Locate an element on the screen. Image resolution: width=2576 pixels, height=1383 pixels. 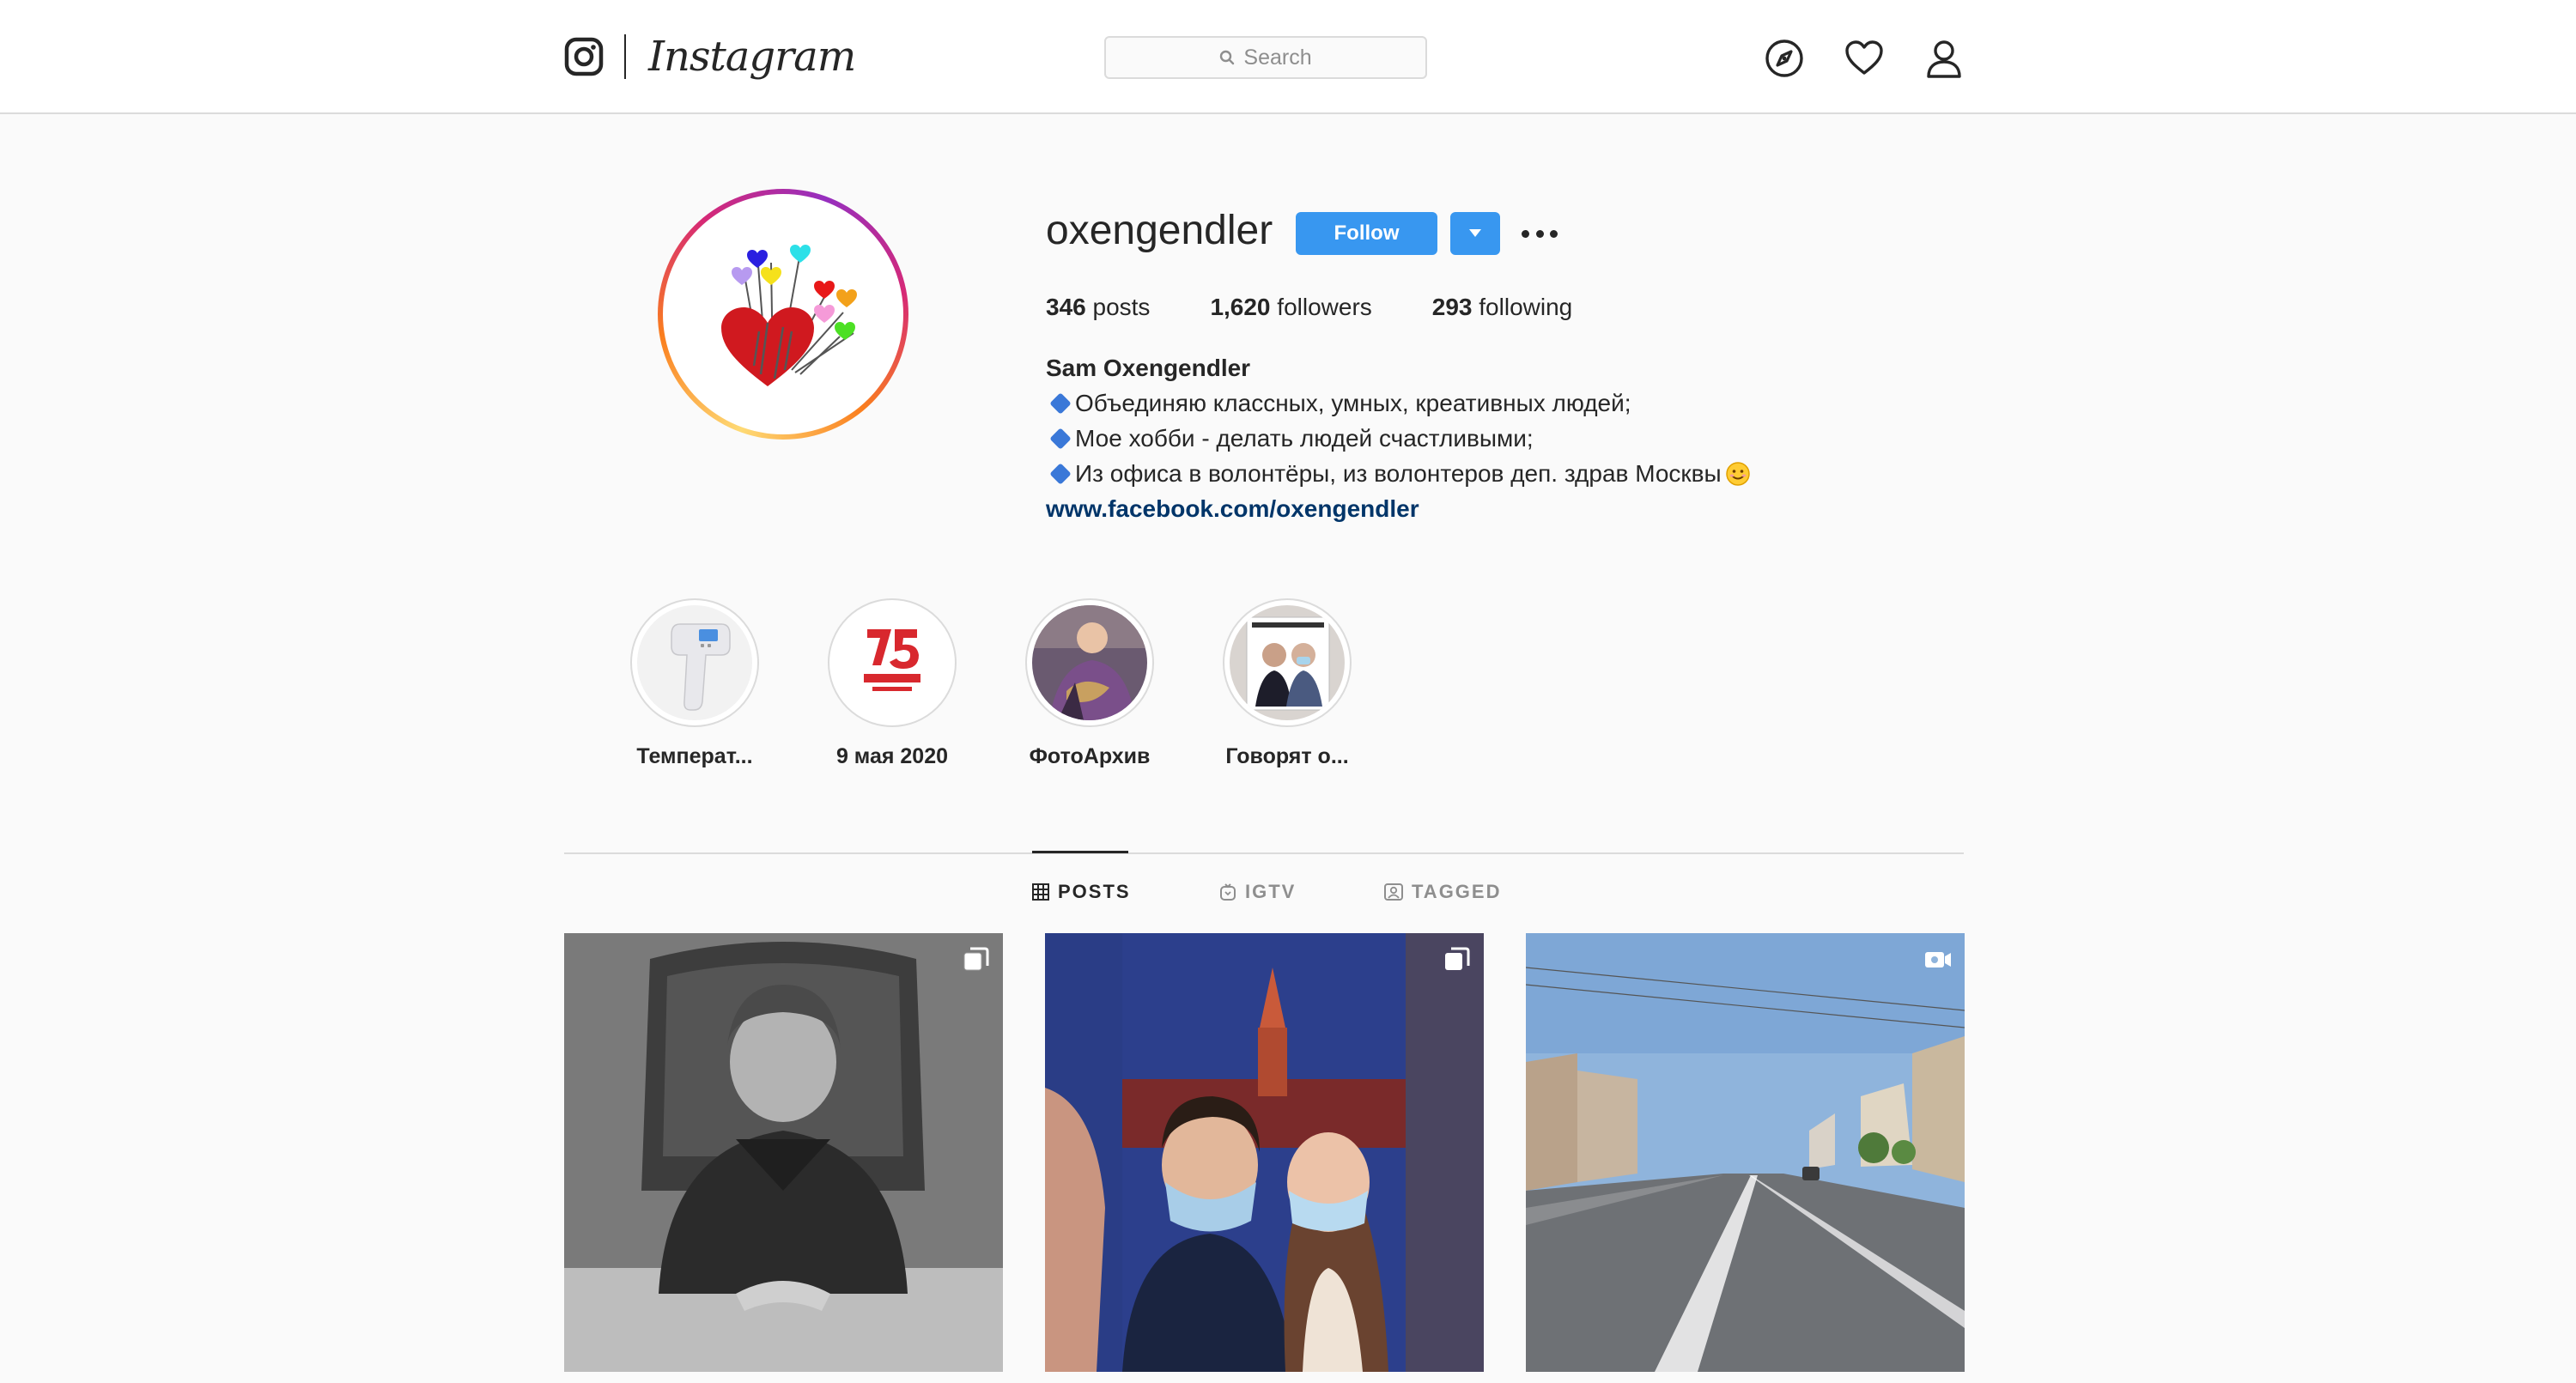
avatar-border is located at coordinates (783, 314).